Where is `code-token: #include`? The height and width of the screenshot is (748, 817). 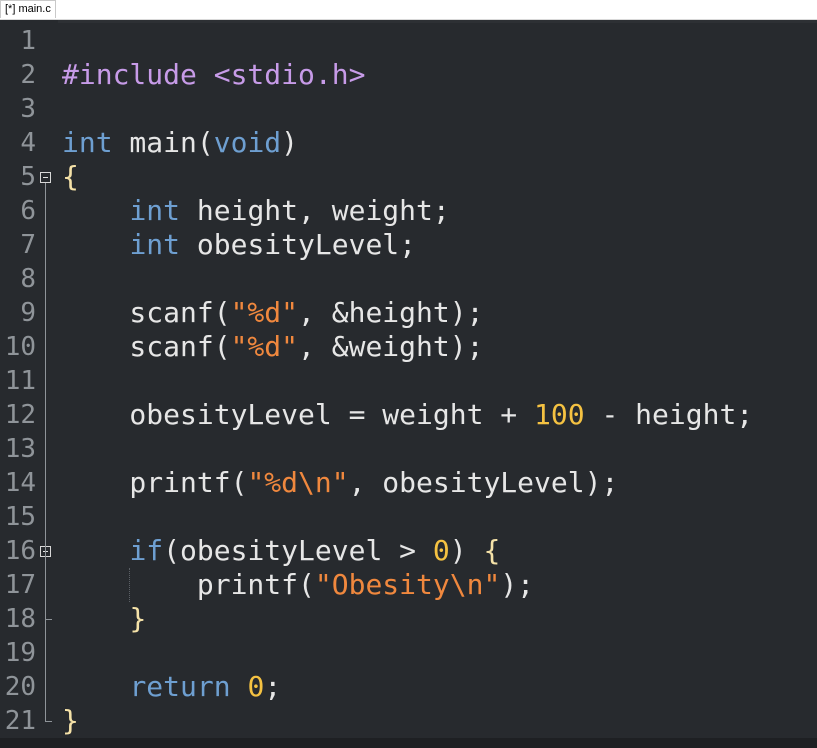 code-token: #include is located at coordinates (138, 74).